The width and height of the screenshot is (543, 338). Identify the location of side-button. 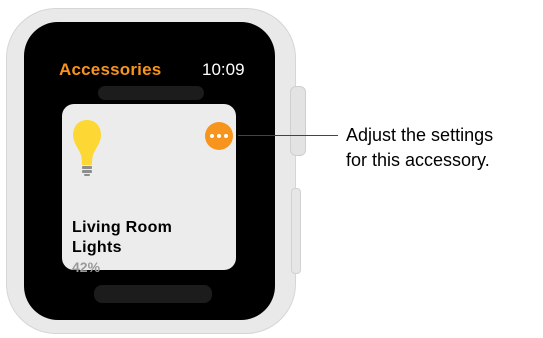
(296, 231).